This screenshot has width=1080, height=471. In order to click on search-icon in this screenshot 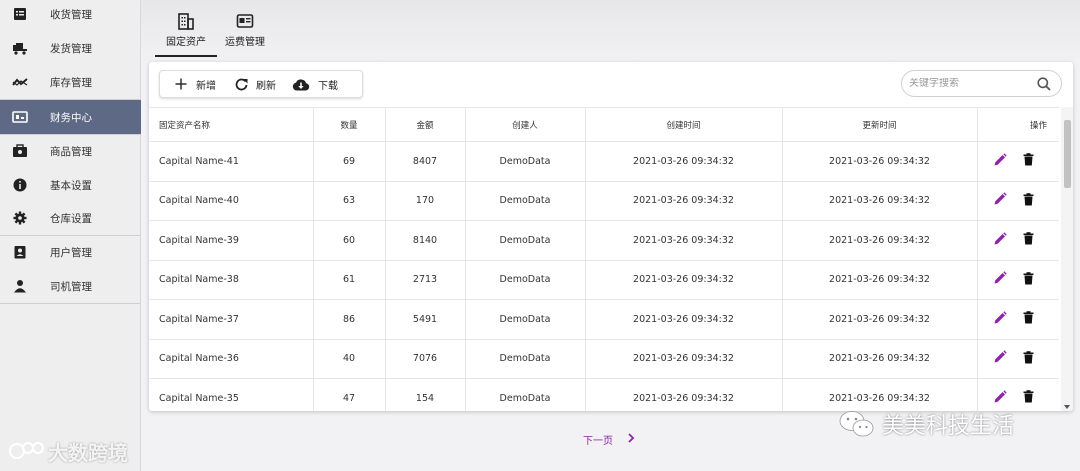, I will do `click(1044, 85)`.